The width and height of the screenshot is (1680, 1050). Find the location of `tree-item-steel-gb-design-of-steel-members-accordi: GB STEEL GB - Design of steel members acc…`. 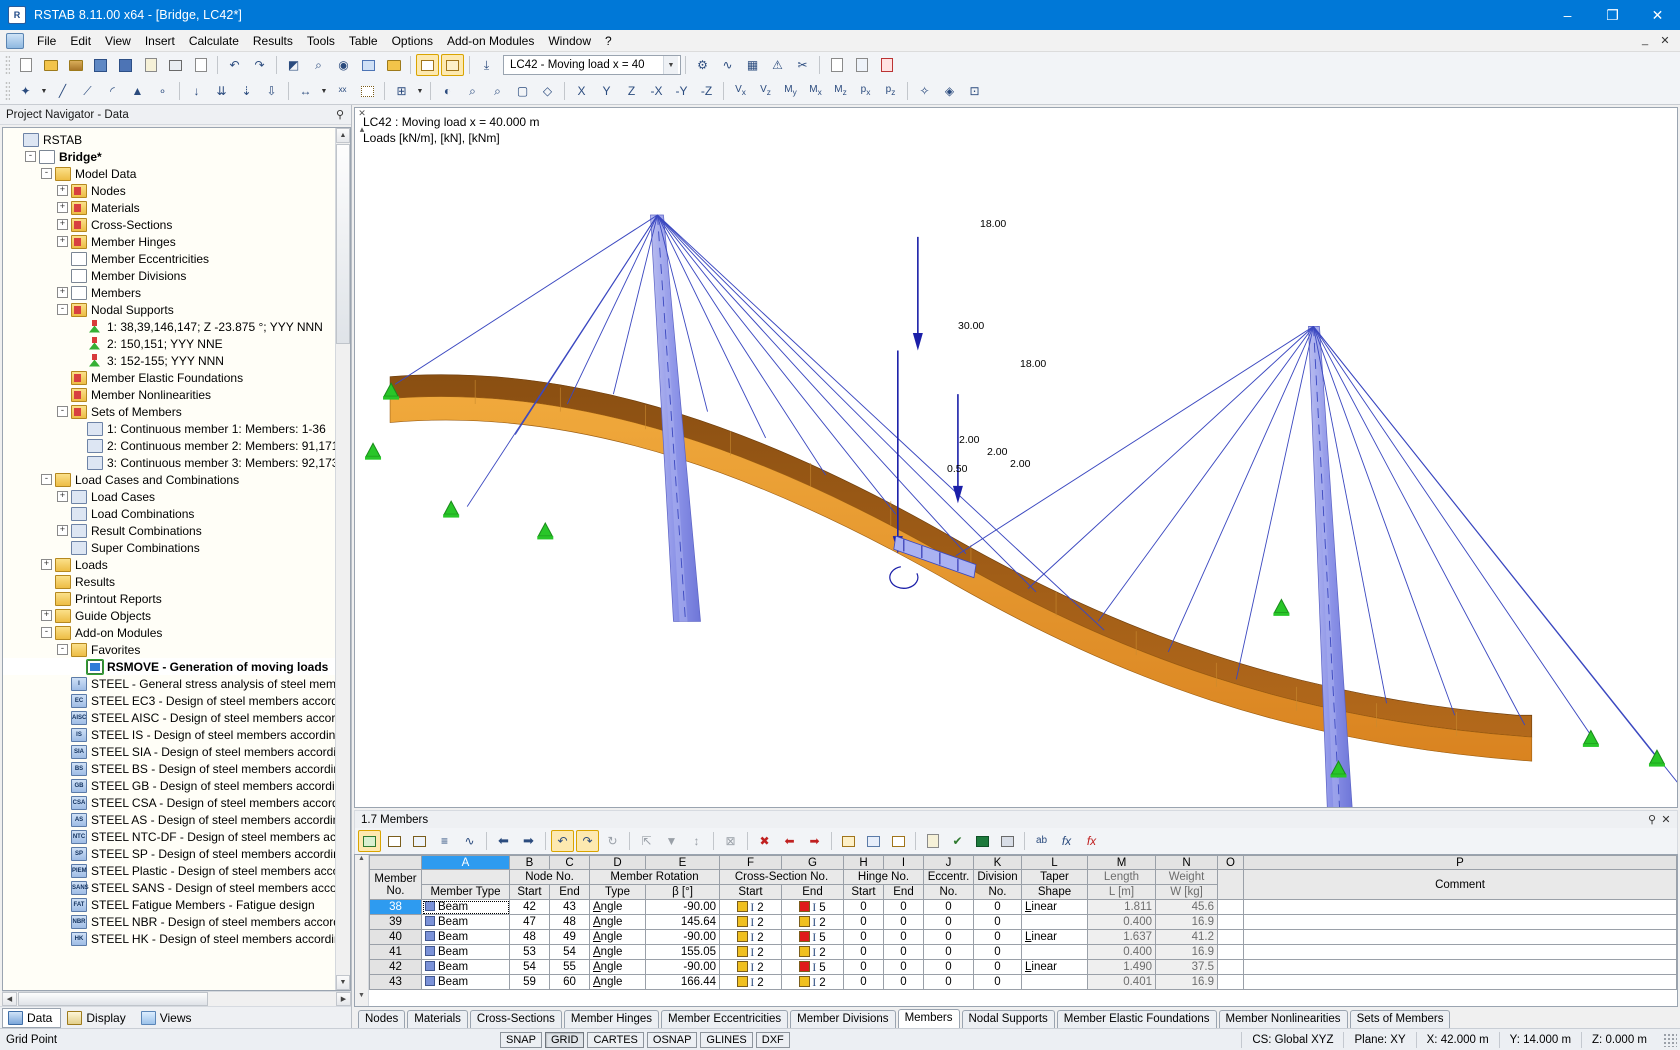

tree-item-steel-gb-design-of-steel-members-accordi: GB STEEL GB - Design of steel members acc… is located at coordinates (176, 785).